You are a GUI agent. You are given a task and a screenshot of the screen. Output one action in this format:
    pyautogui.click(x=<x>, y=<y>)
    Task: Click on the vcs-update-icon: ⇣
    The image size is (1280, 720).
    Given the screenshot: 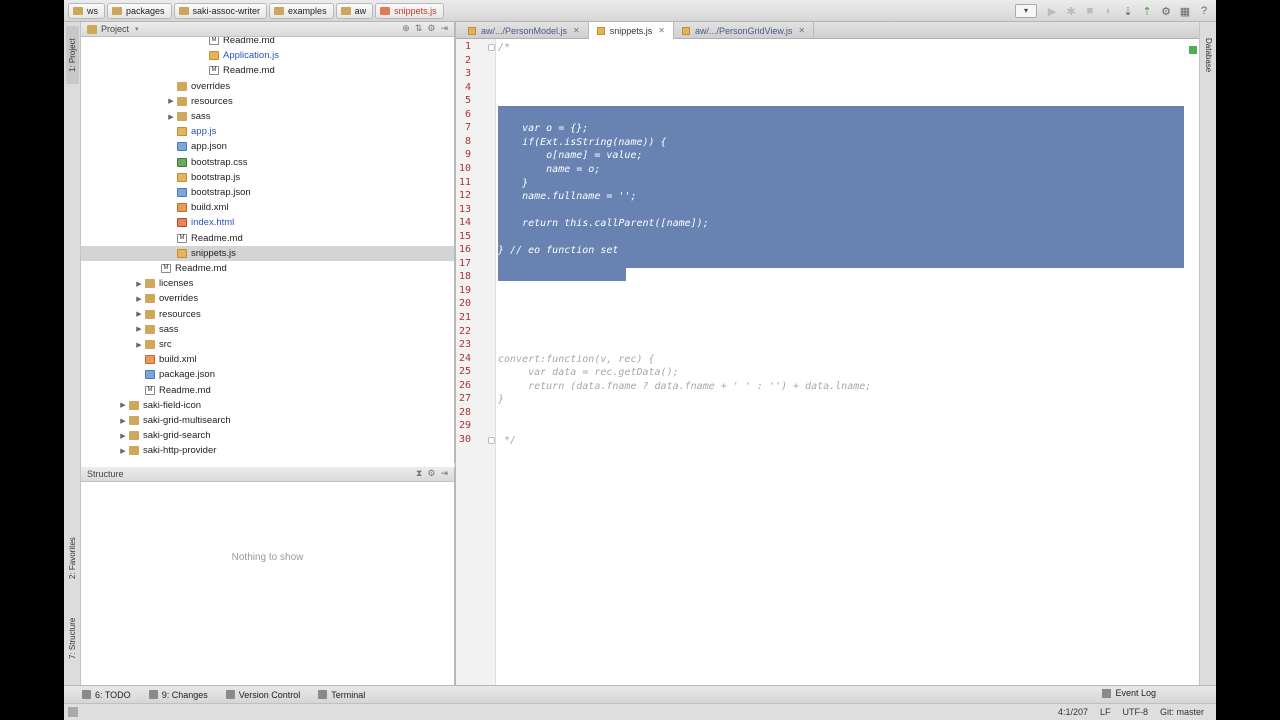 What is the action you would take?
    pyautogui.click(x=1128, y=11)
    